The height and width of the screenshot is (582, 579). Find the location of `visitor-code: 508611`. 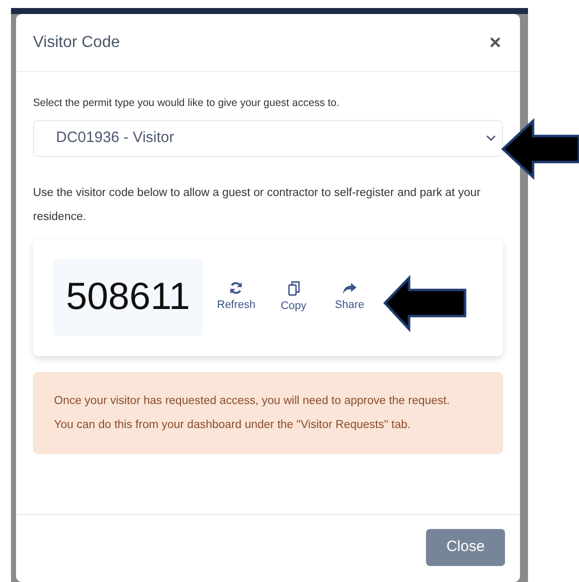

visitor-code: 508611 is located at coordinates (128, 297).